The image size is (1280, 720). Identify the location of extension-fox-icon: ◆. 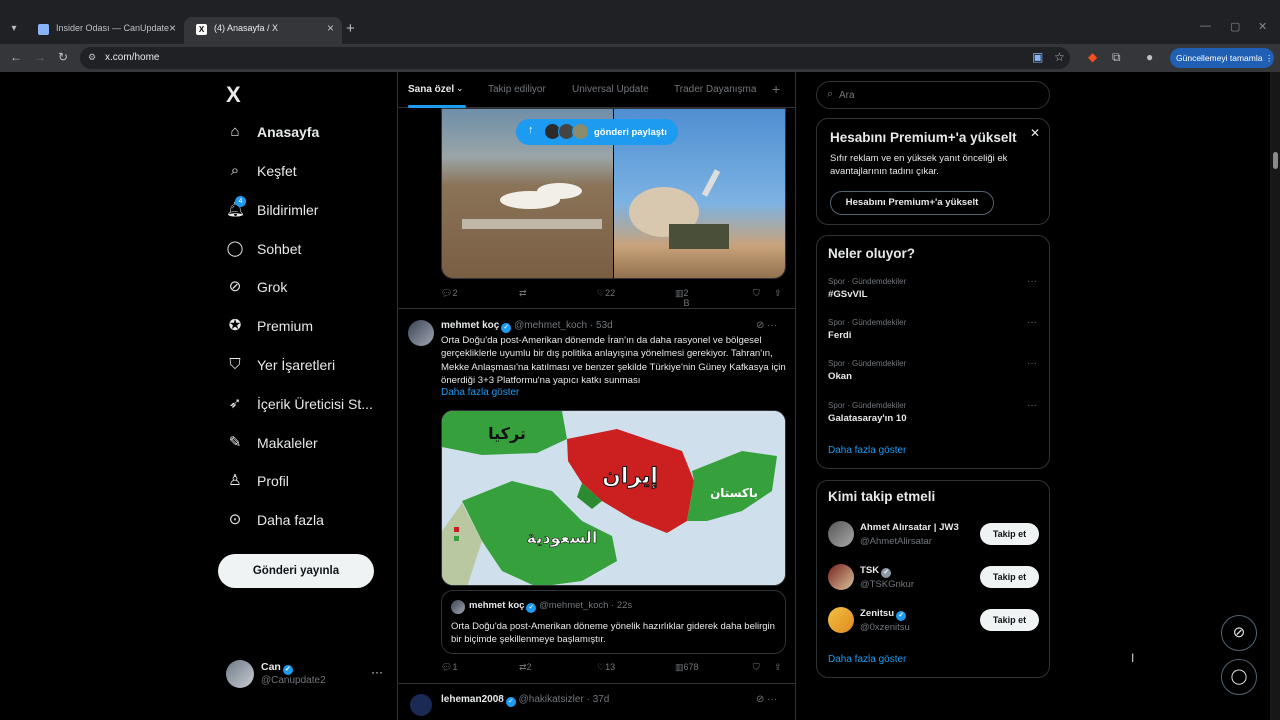
(1092, 57).